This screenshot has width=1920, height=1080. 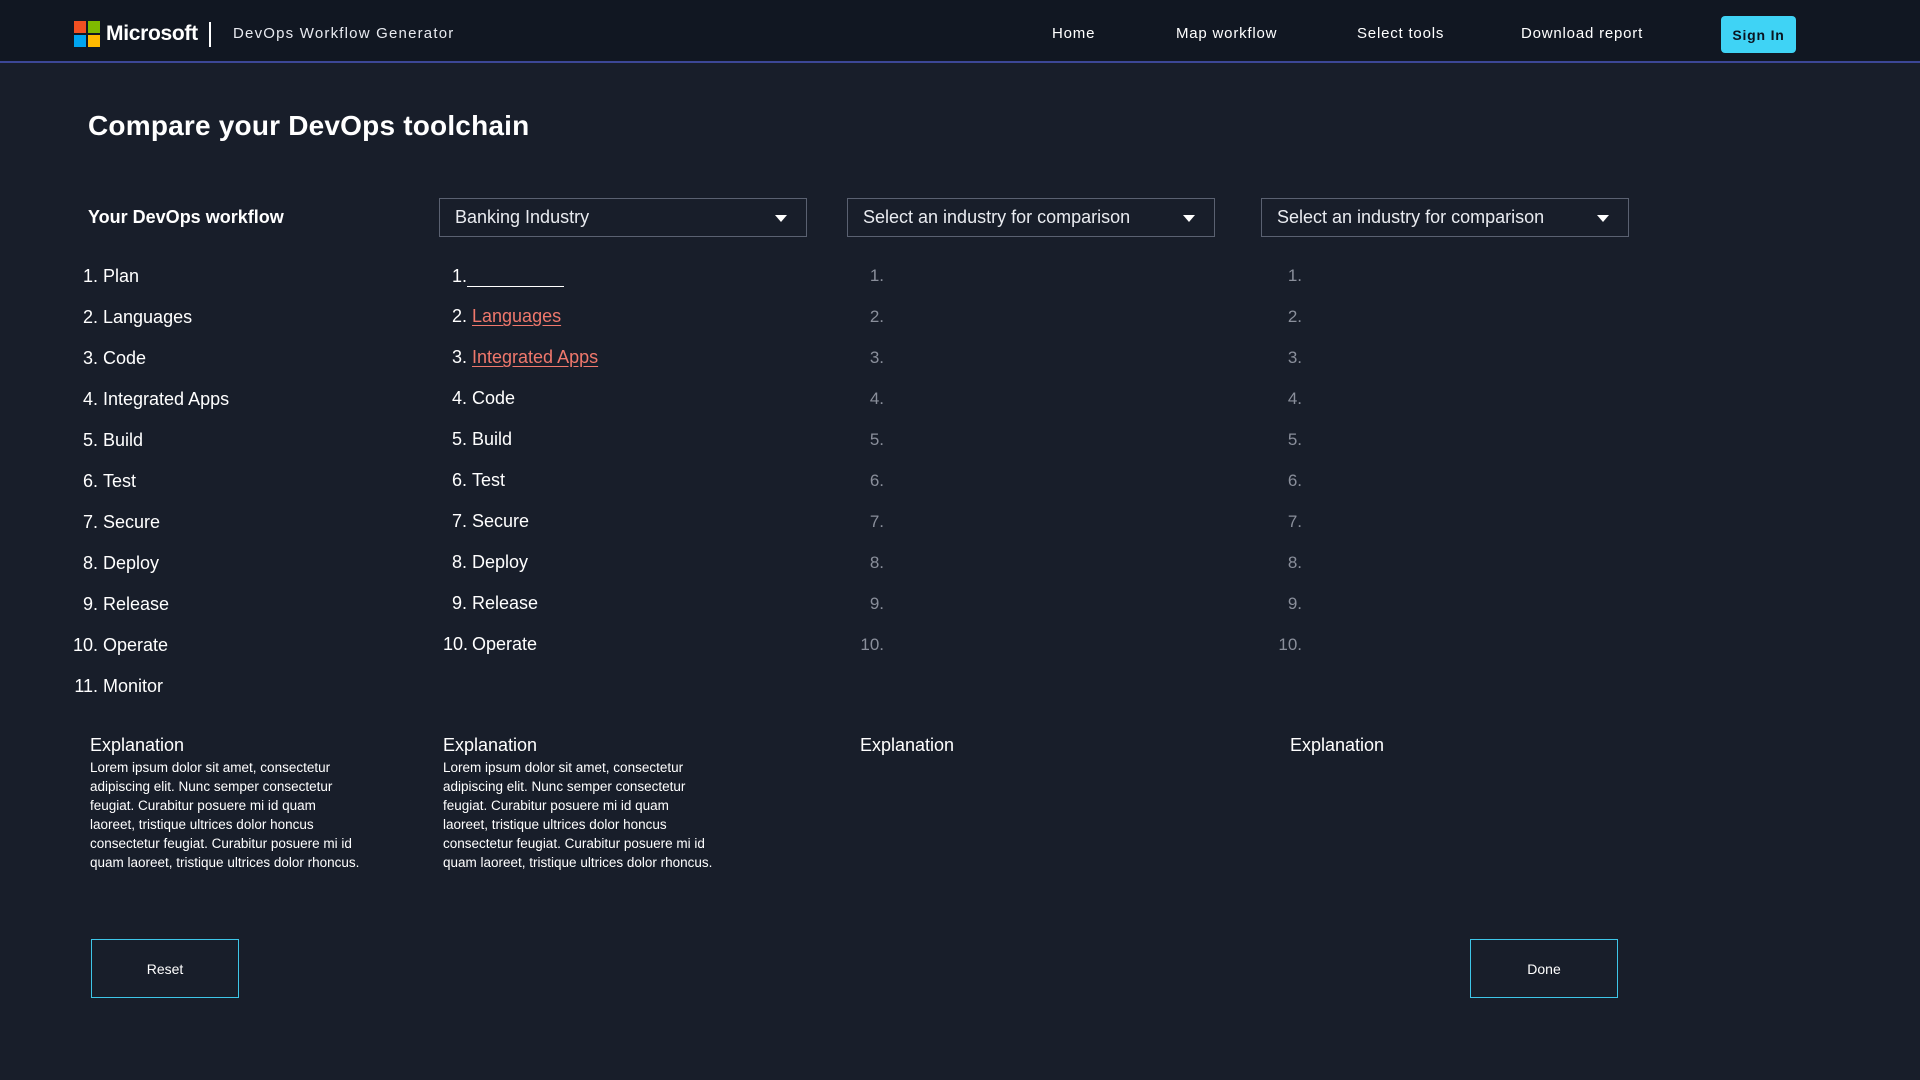 I want to click on nav-home: Home, so click(x=1073, y=33).